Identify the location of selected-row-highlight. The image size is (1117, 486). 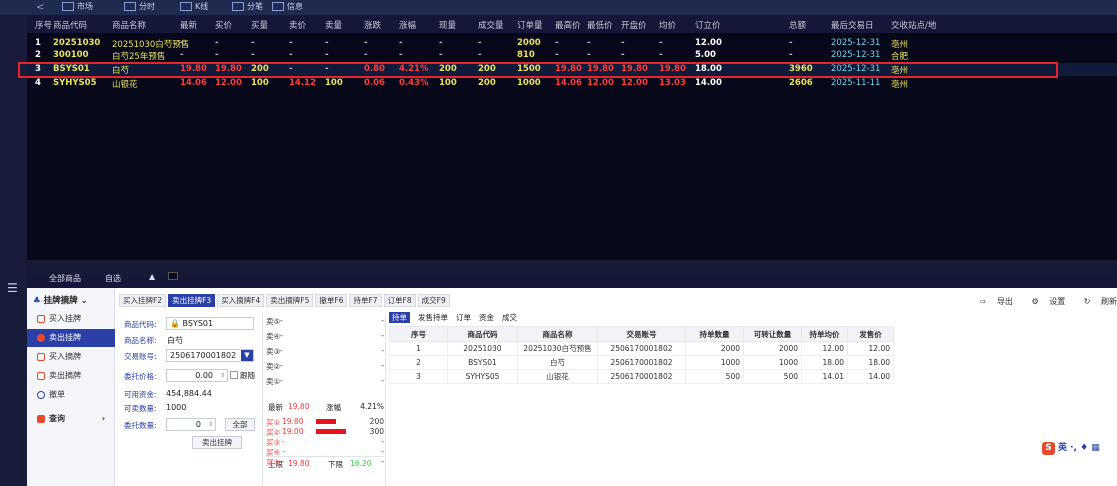
(538, 70).